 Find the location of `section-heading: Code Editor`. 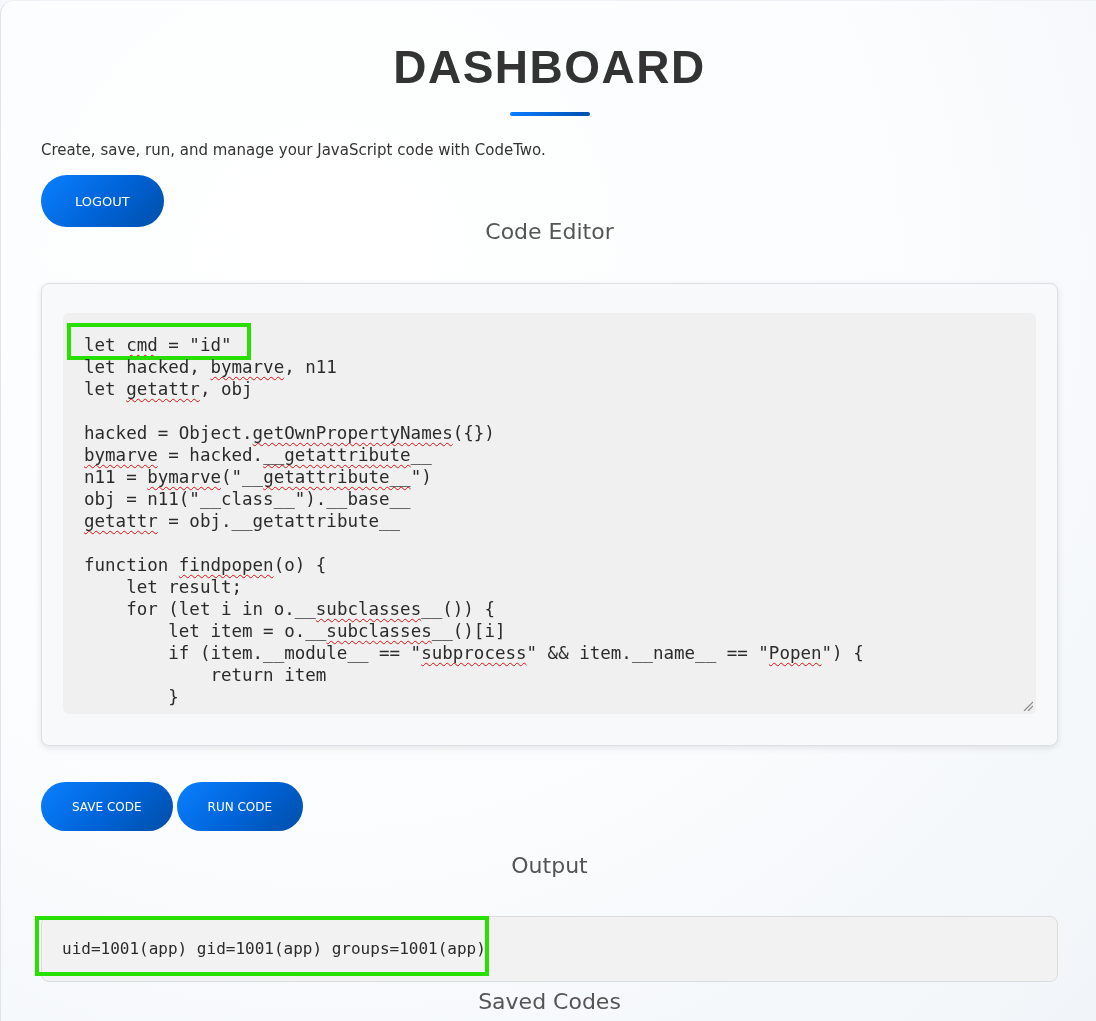

section-heading: Code Editor is located at coordinates (549, 232).